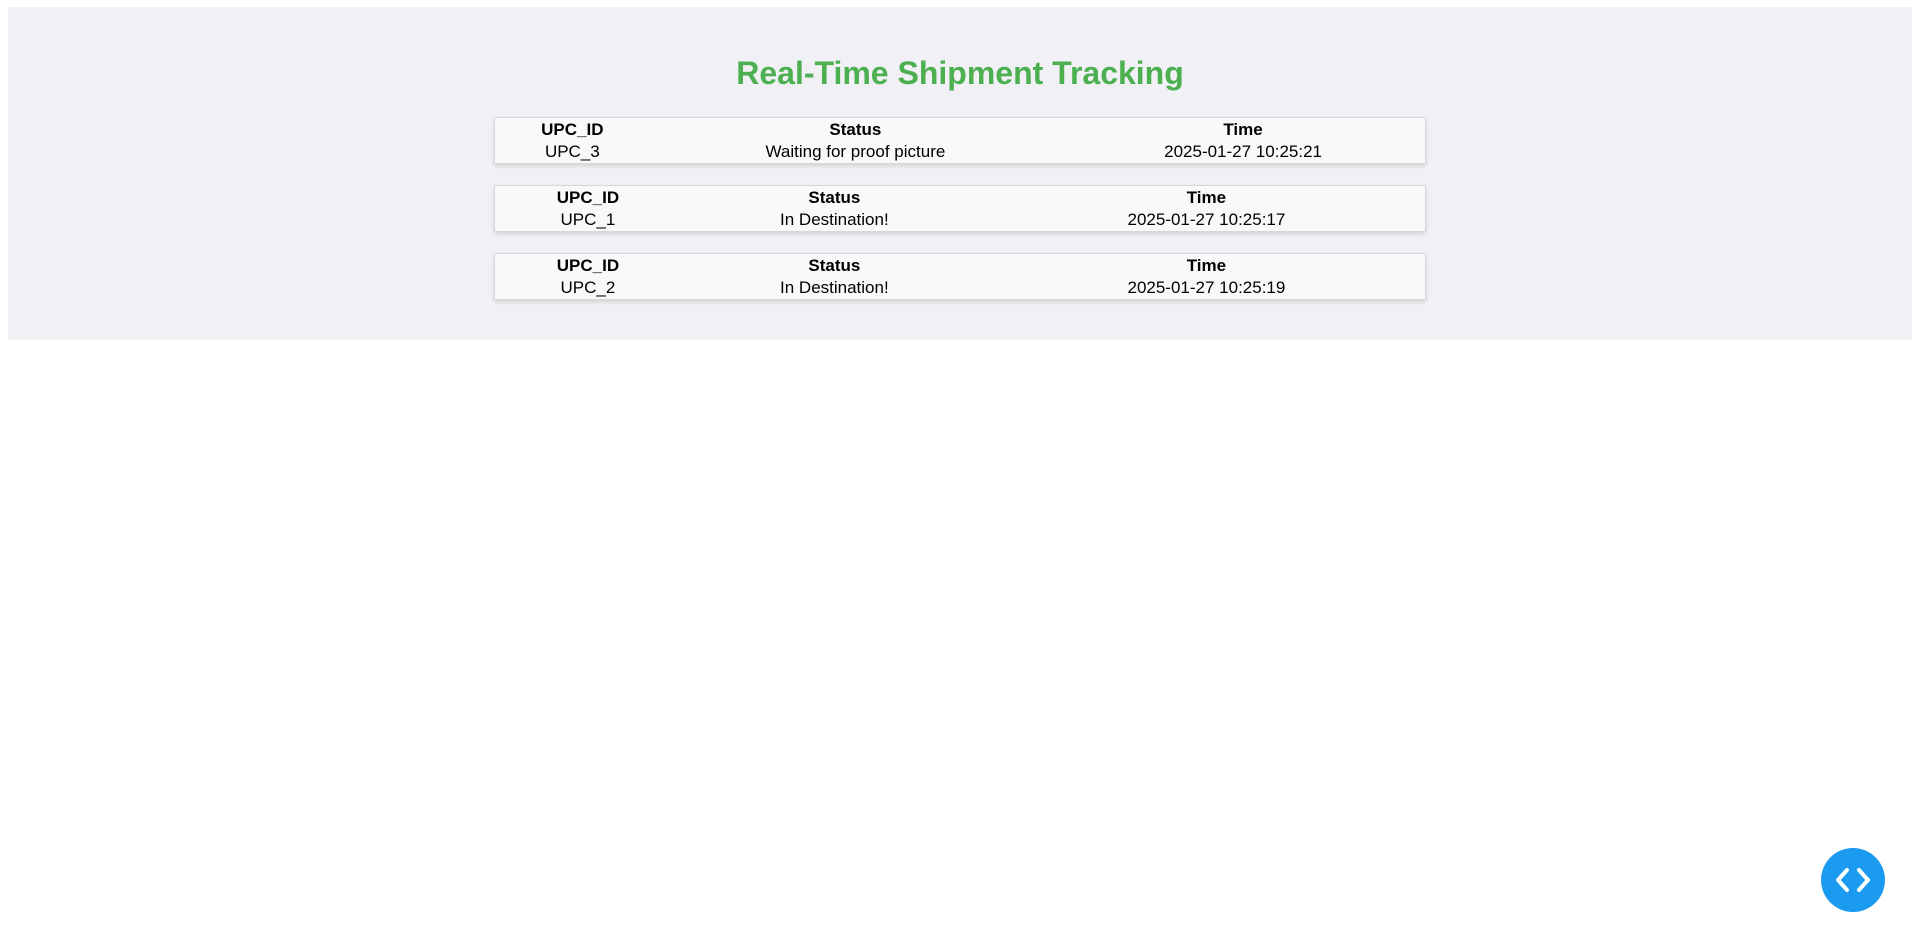  I want to click on time-cell: 2025-01-27 10:25:19, so click(1206, 287).